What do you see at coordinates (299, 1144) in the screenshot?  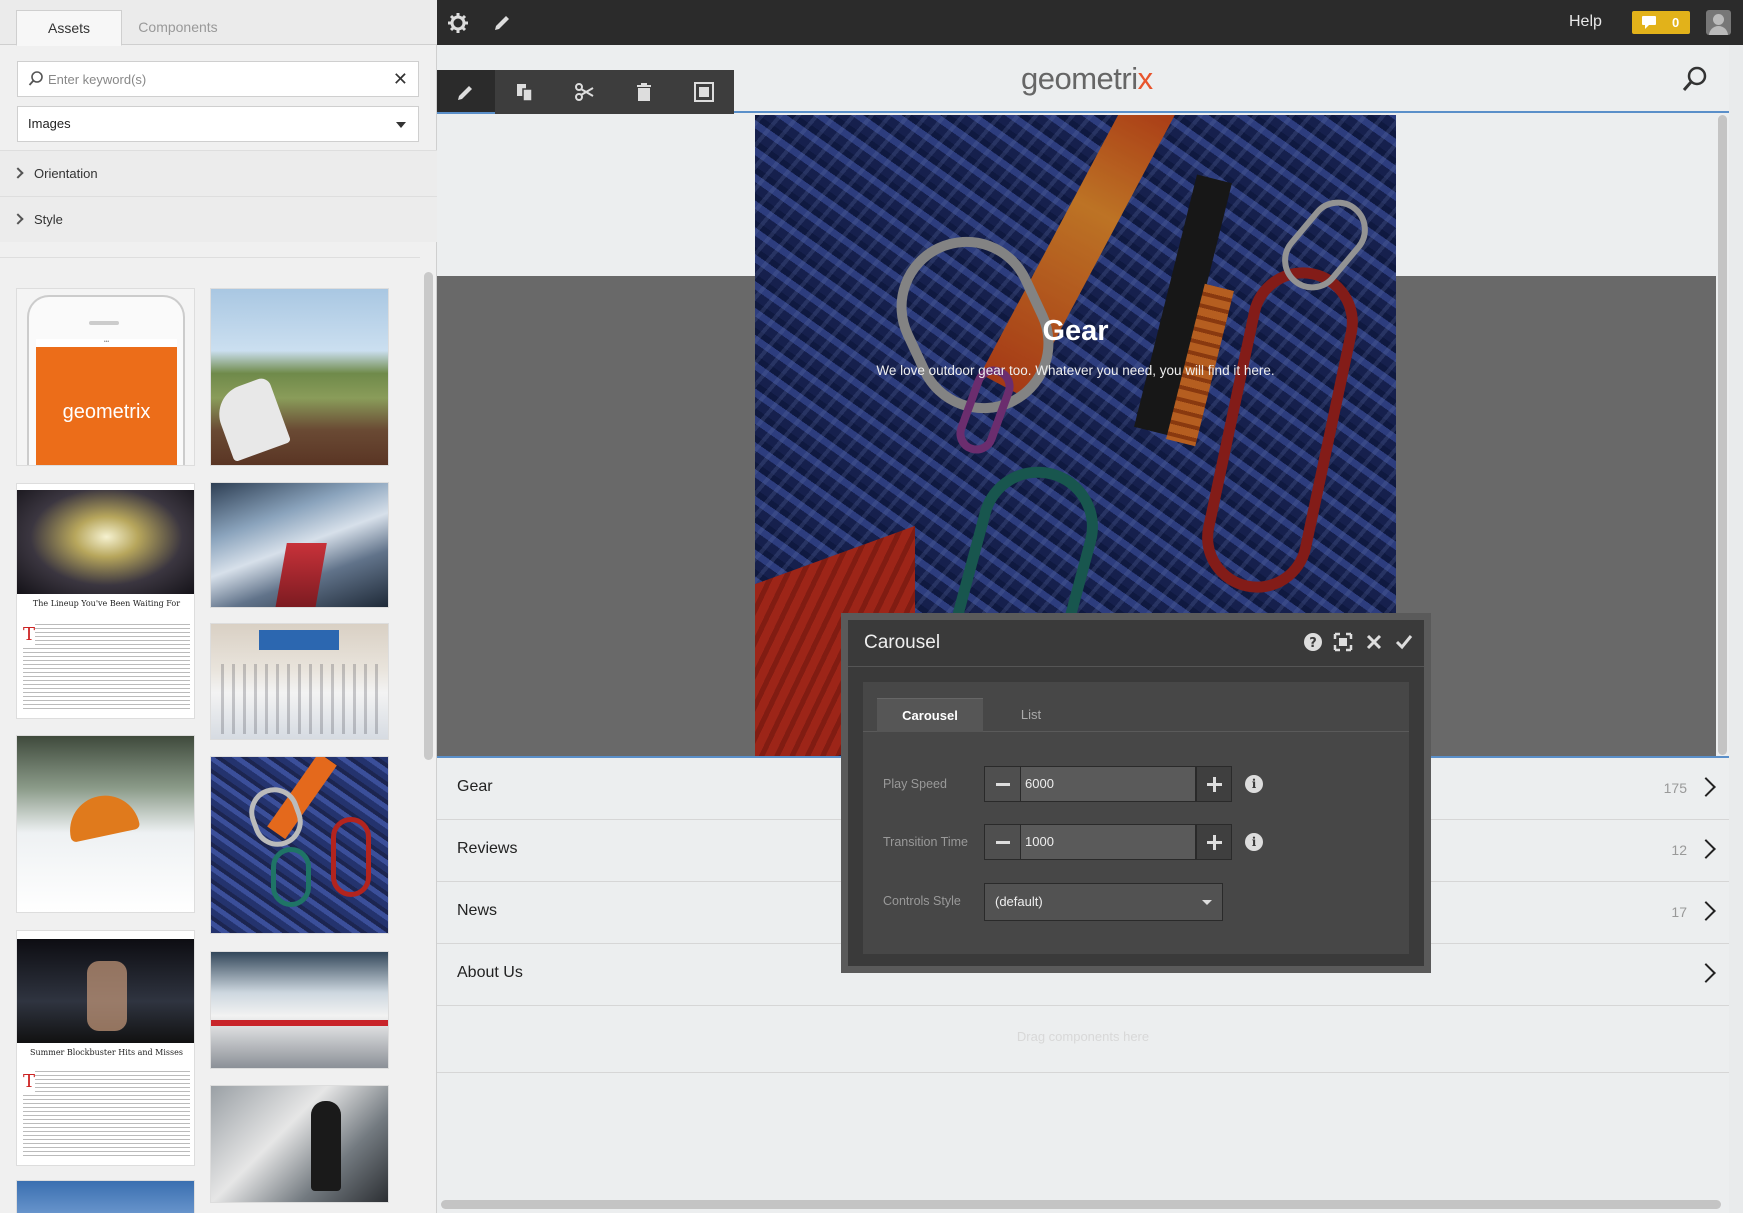 I see `asset-thumb-escalator` at bounding box center [299, 1144].